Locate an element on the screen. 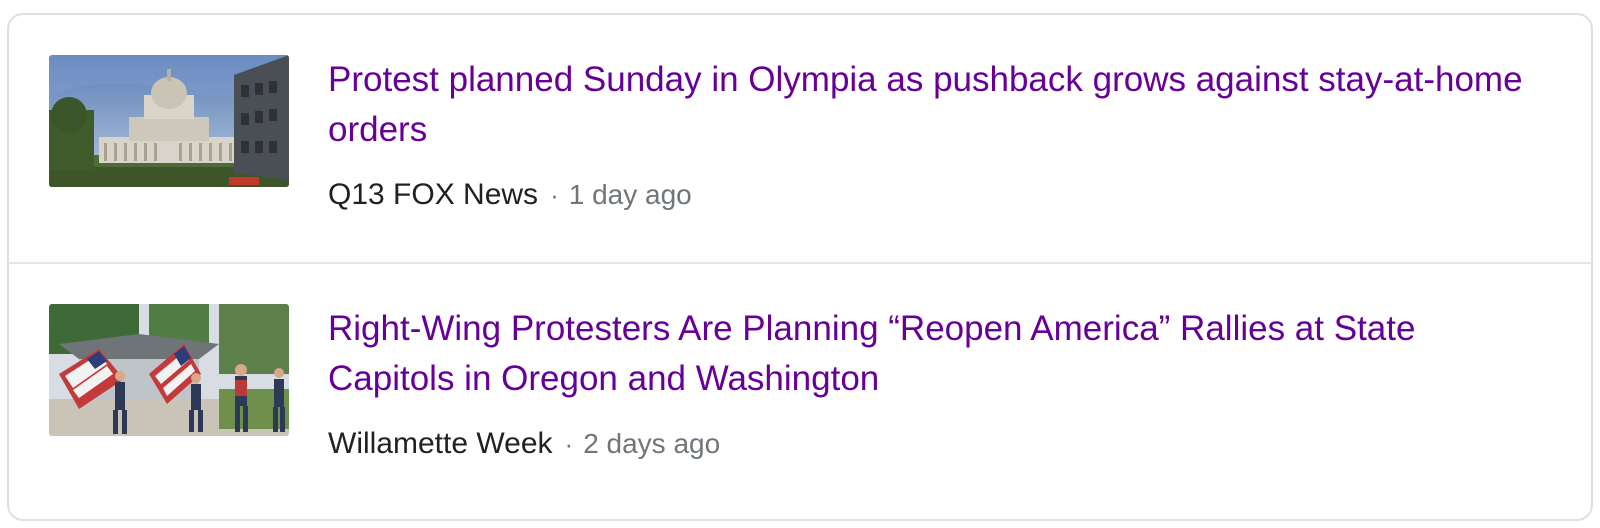  protesters-photo-graphic is located at coordinates (169, 370).